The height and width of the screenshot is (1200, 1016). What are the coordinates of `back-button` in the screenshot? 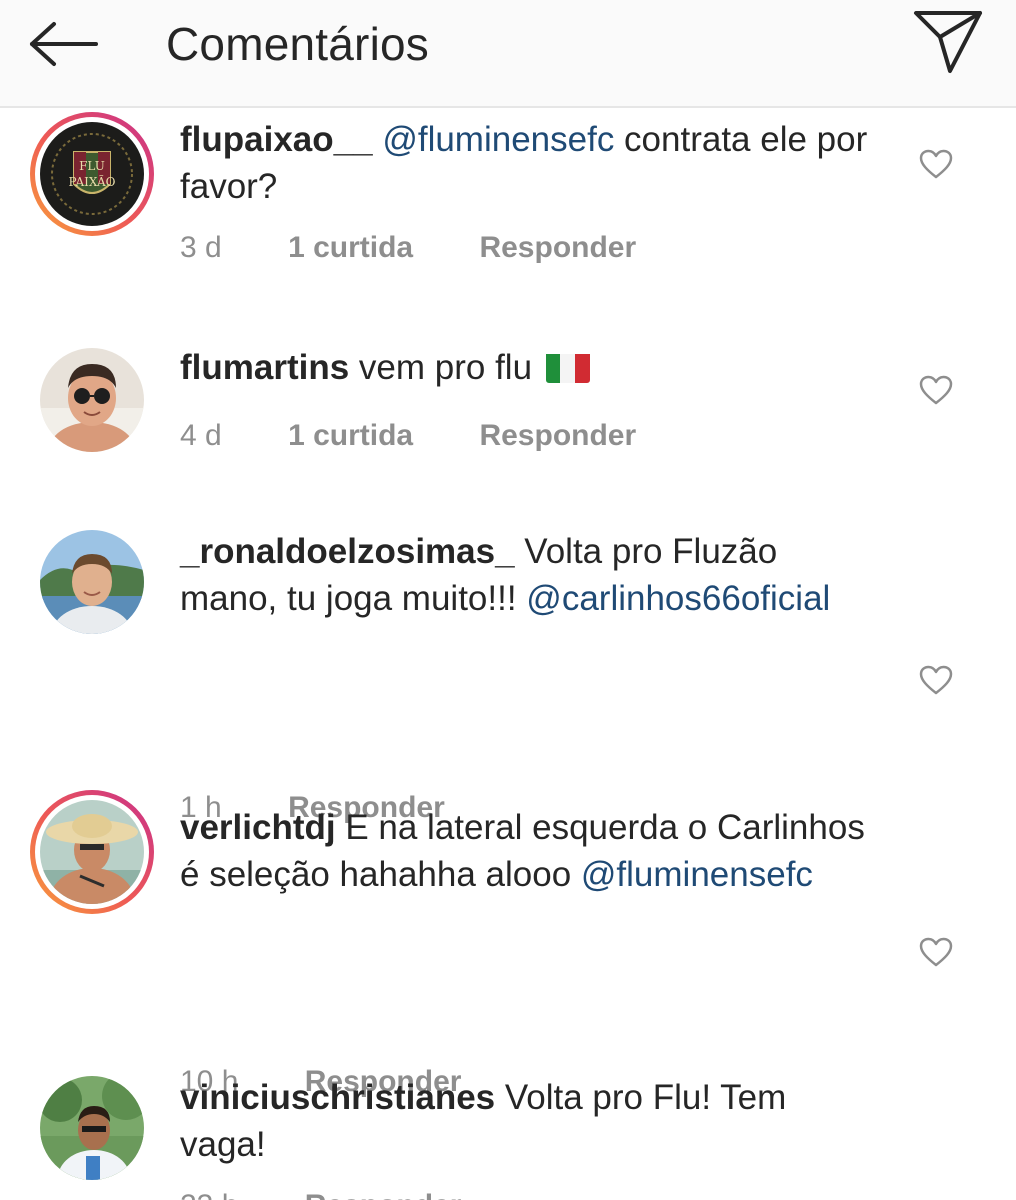 It's located at (64, 46).